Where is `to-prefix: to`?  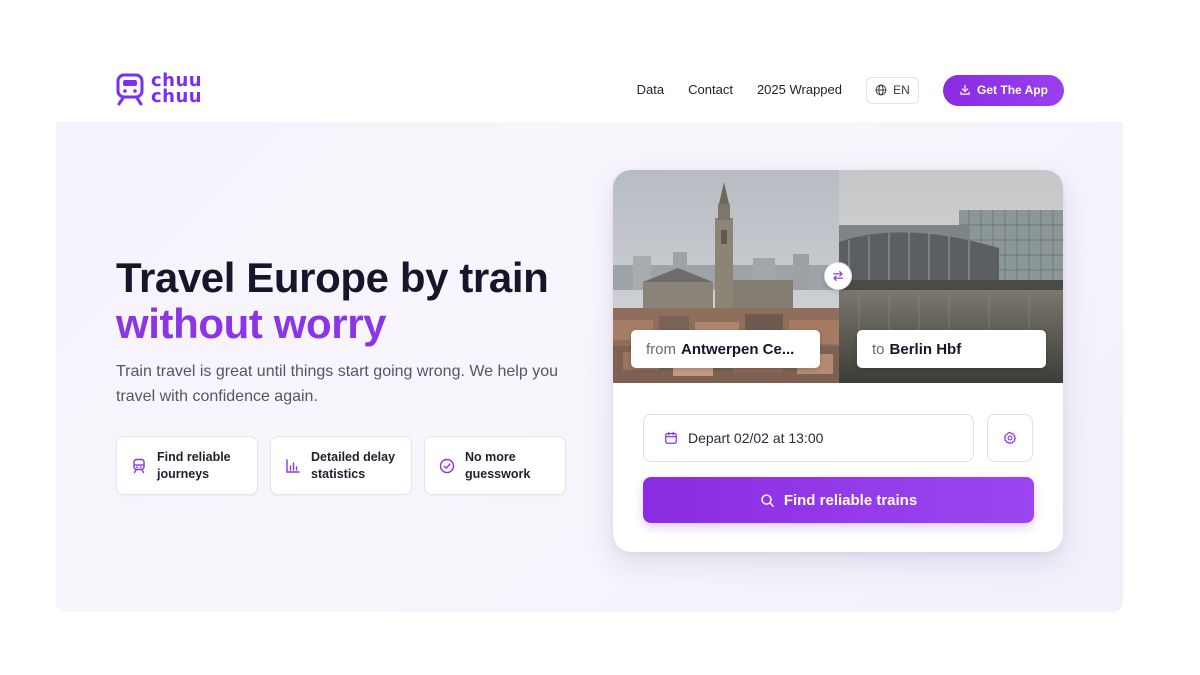 to-prefix: to is located at coordinates (878, 349).